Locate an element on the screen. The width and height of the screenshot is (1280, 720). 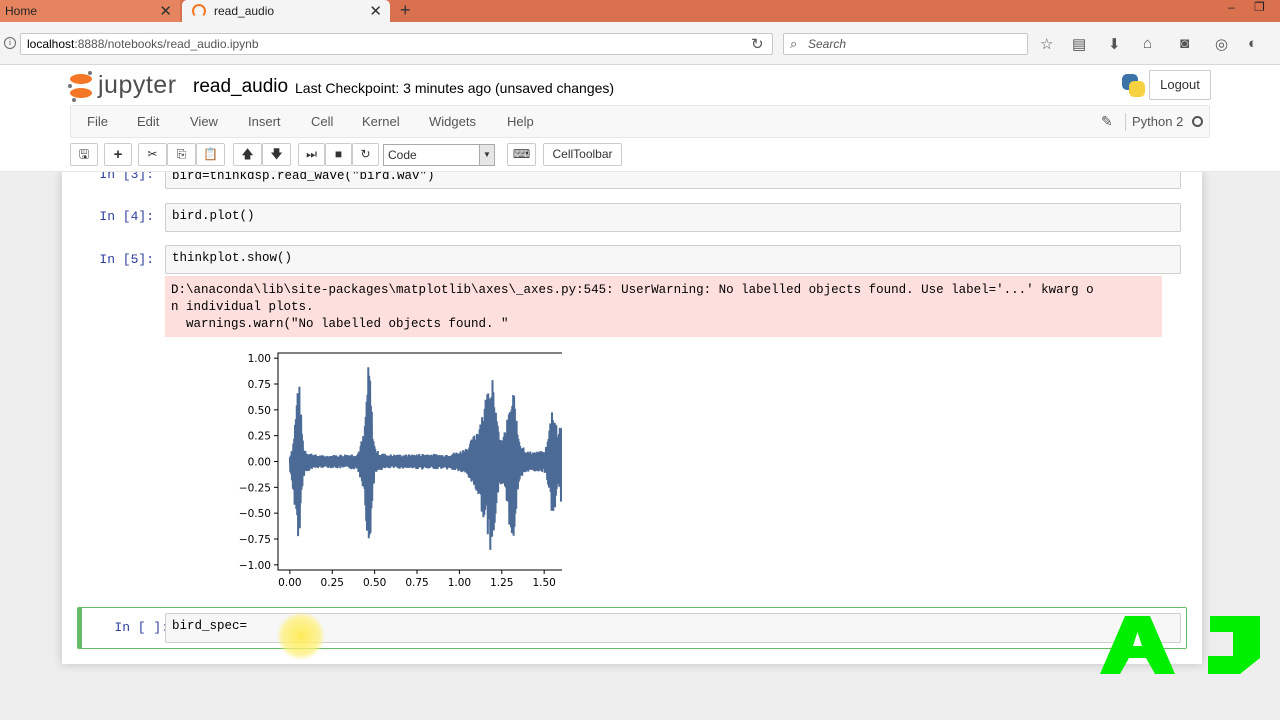
menu-kernel: Kernel is located at coordinates (381, 121).